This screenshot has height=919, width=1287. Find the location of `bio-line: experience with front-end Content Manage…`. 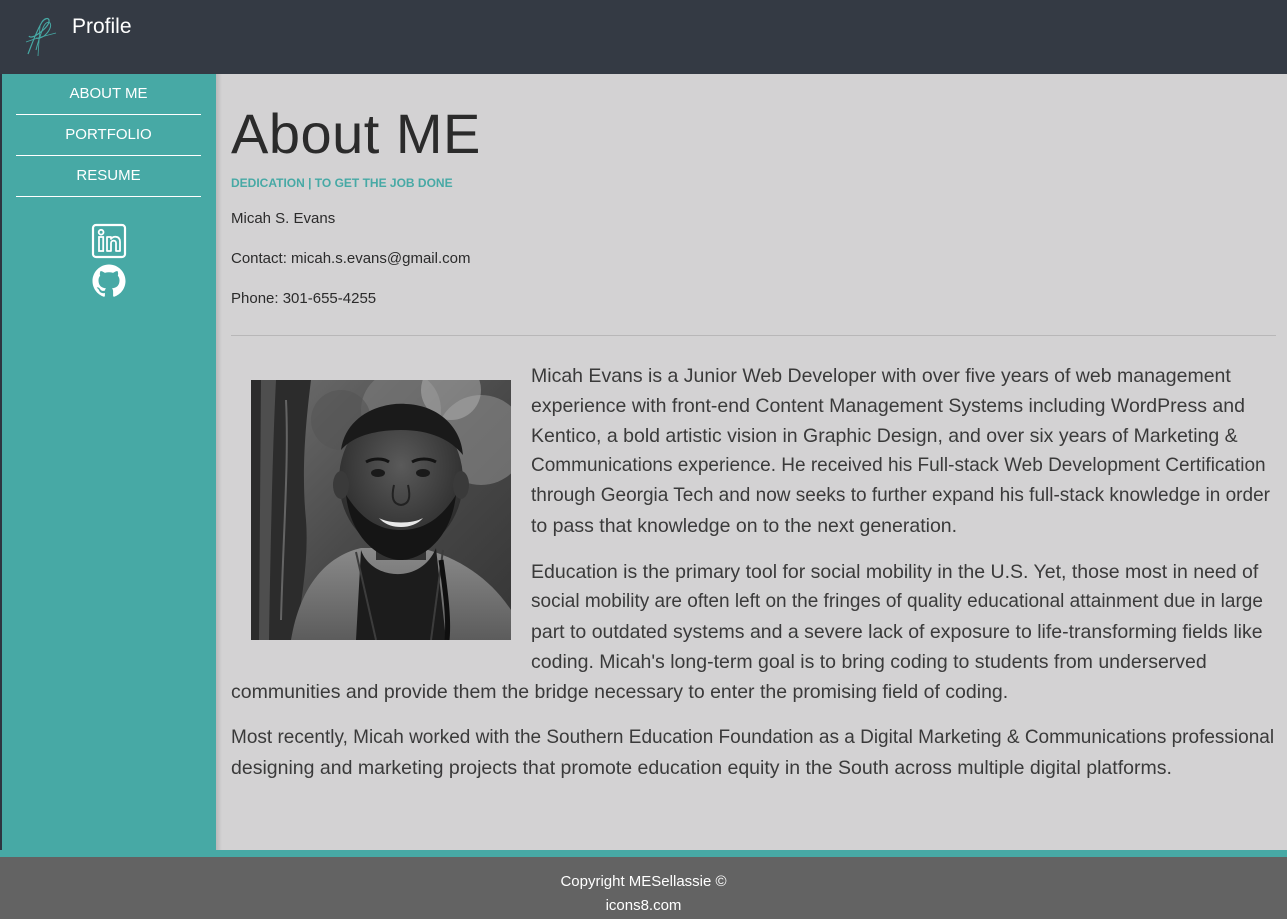

bio-line: experience with front-end Content Manage… is located at coordinates (888, 406).